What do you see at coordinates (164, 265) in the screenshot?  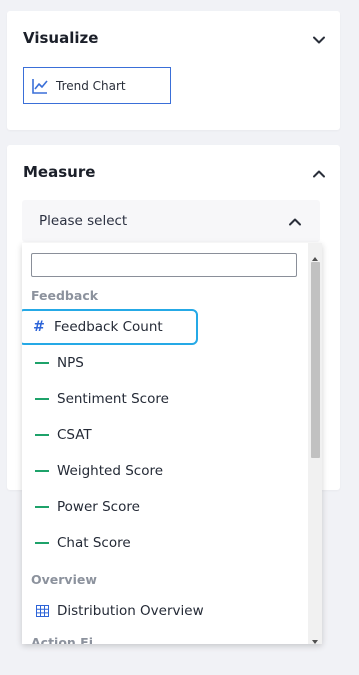 I see `dropdown-search-input` at bounding box center [164, 265].